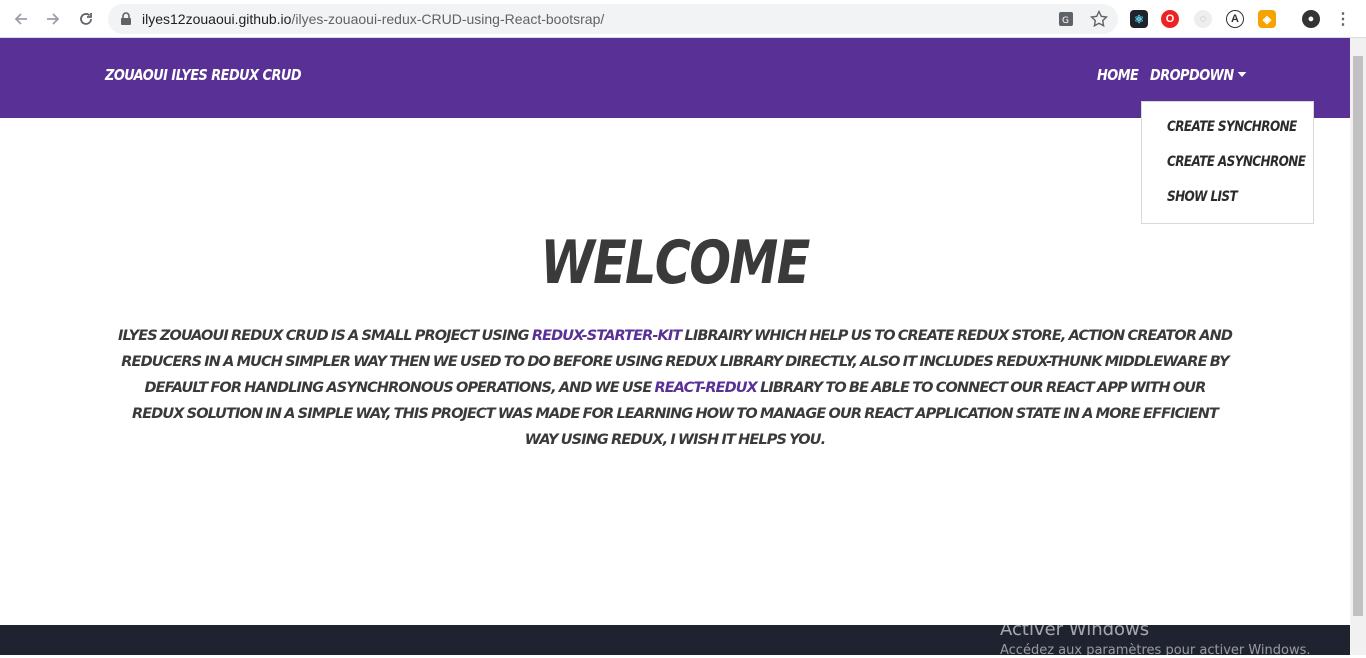 This screenshot has width=1366, height=658. What do you see at coordinates (1099, 21) in the screenshot?
I see `bookmark-star-icon` at bounding box center [1099, 21].